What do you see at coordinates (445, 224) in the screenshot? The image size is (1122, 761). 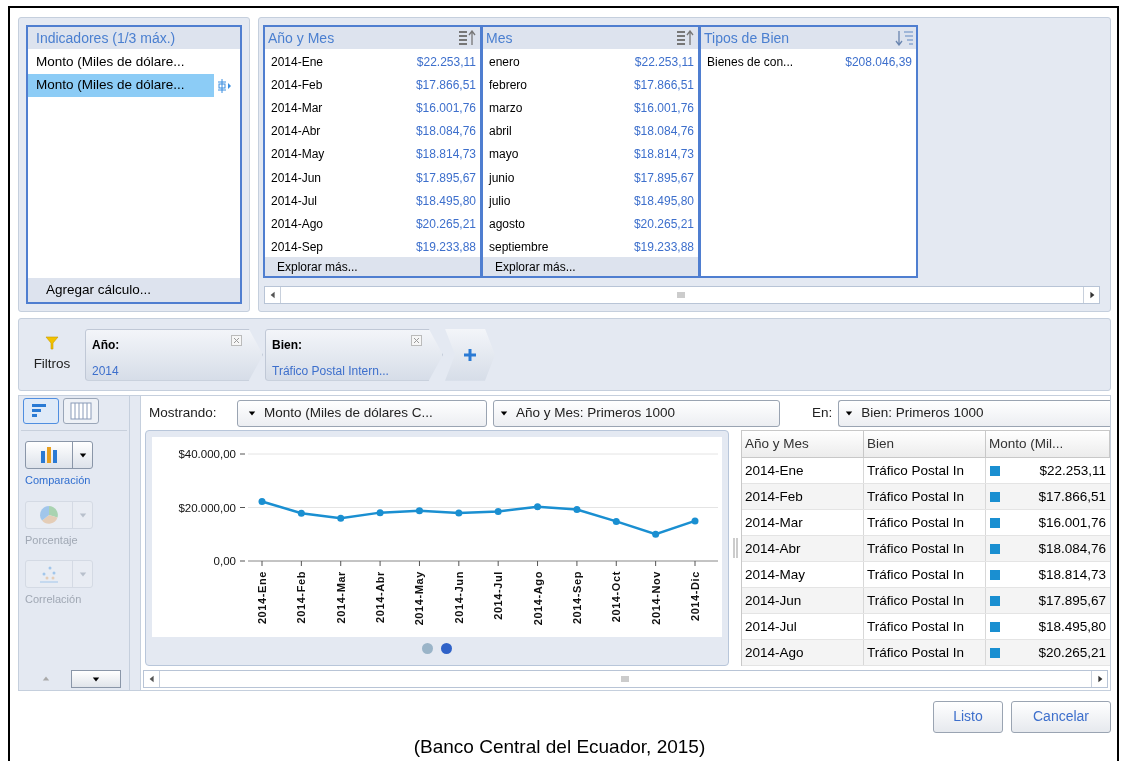 I see `member-value: $20.265,21` at bounding box center [445, 224].